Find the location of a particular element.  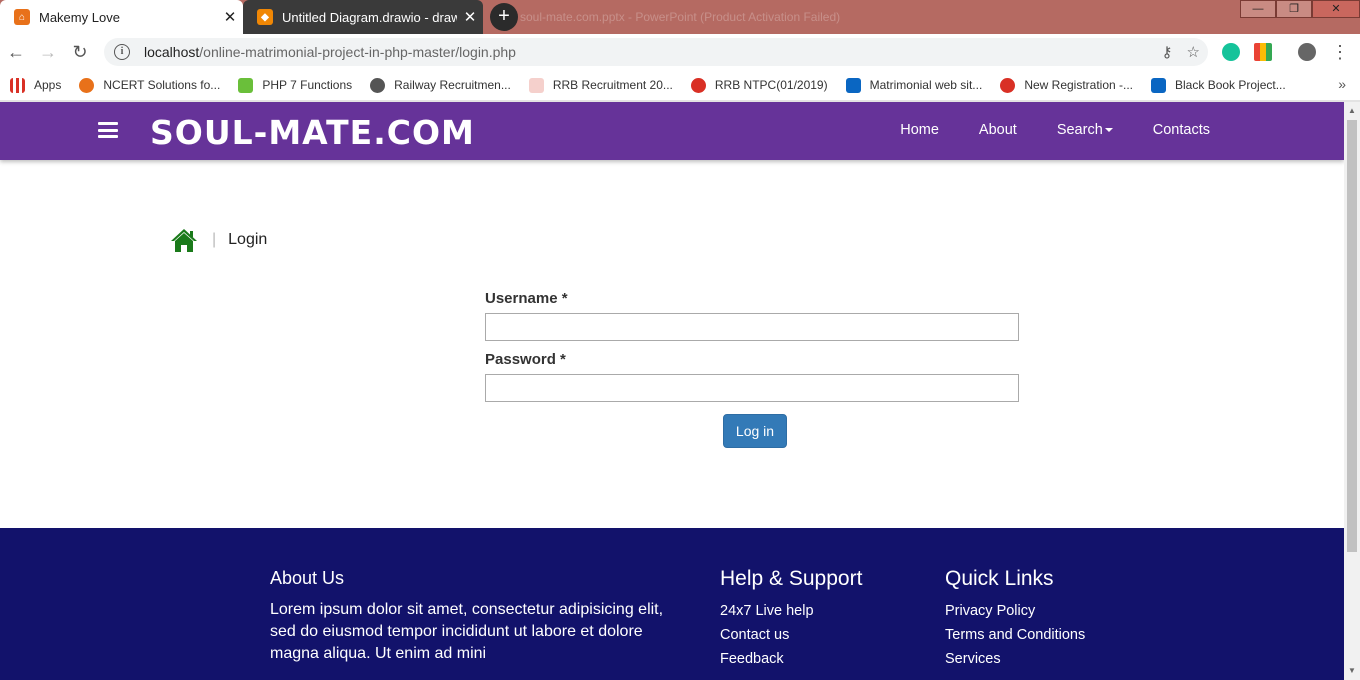

key-icon: ⚷ is located at coordinates (1167, 52).